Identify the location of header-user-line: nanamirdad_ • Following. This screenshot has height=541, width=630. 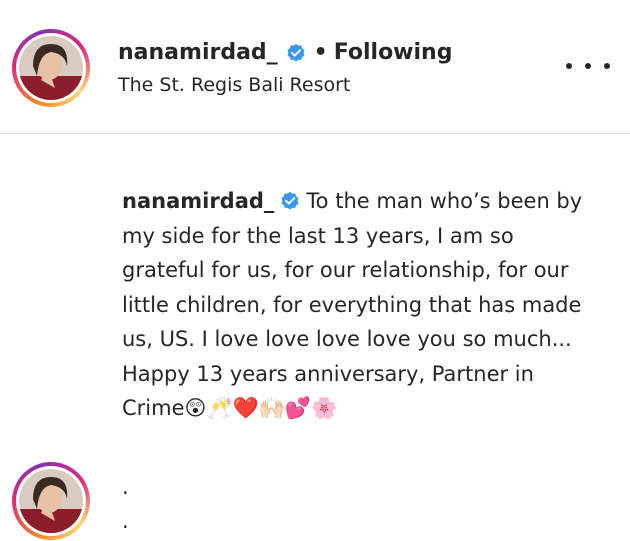
(285, 52).